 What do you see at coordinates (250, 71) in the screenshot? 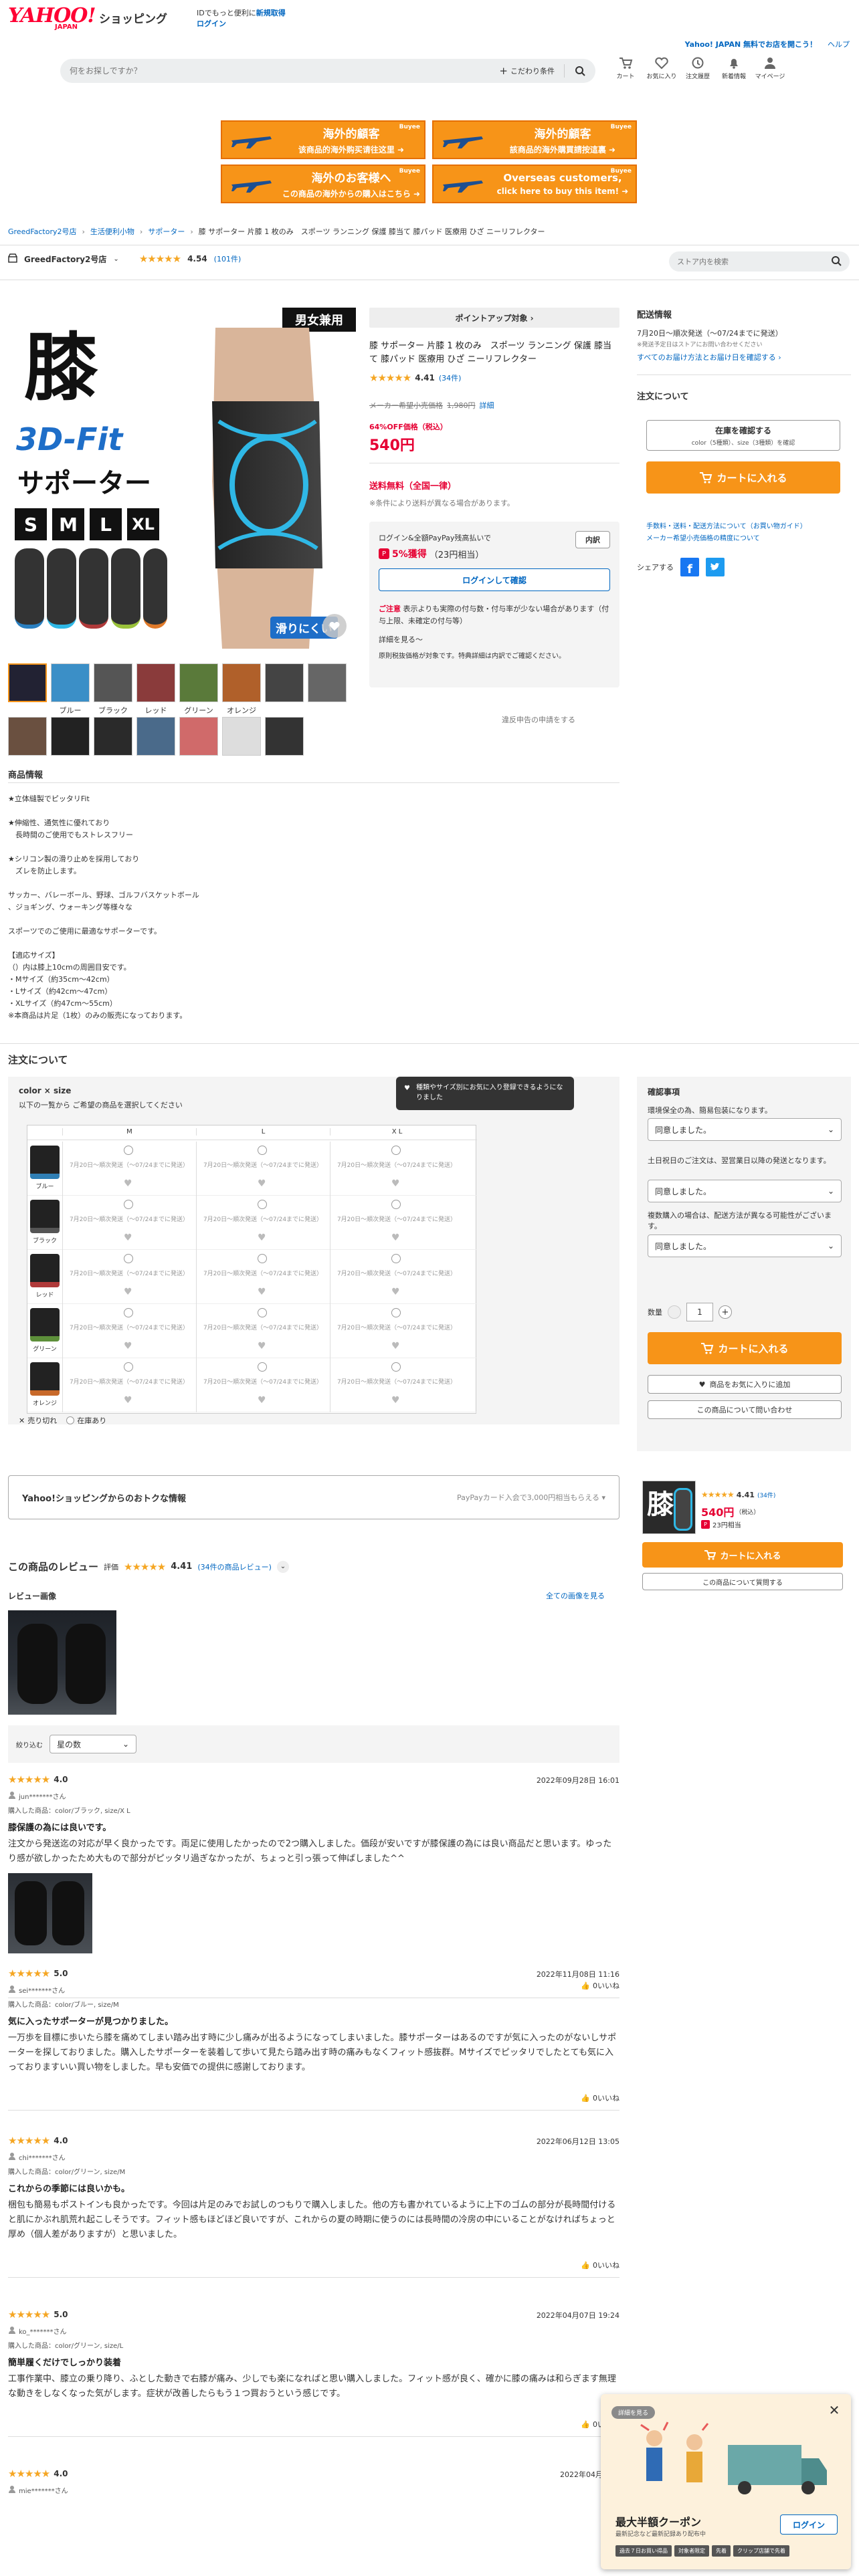
I see `search-input` at bounding box center [250, 71].